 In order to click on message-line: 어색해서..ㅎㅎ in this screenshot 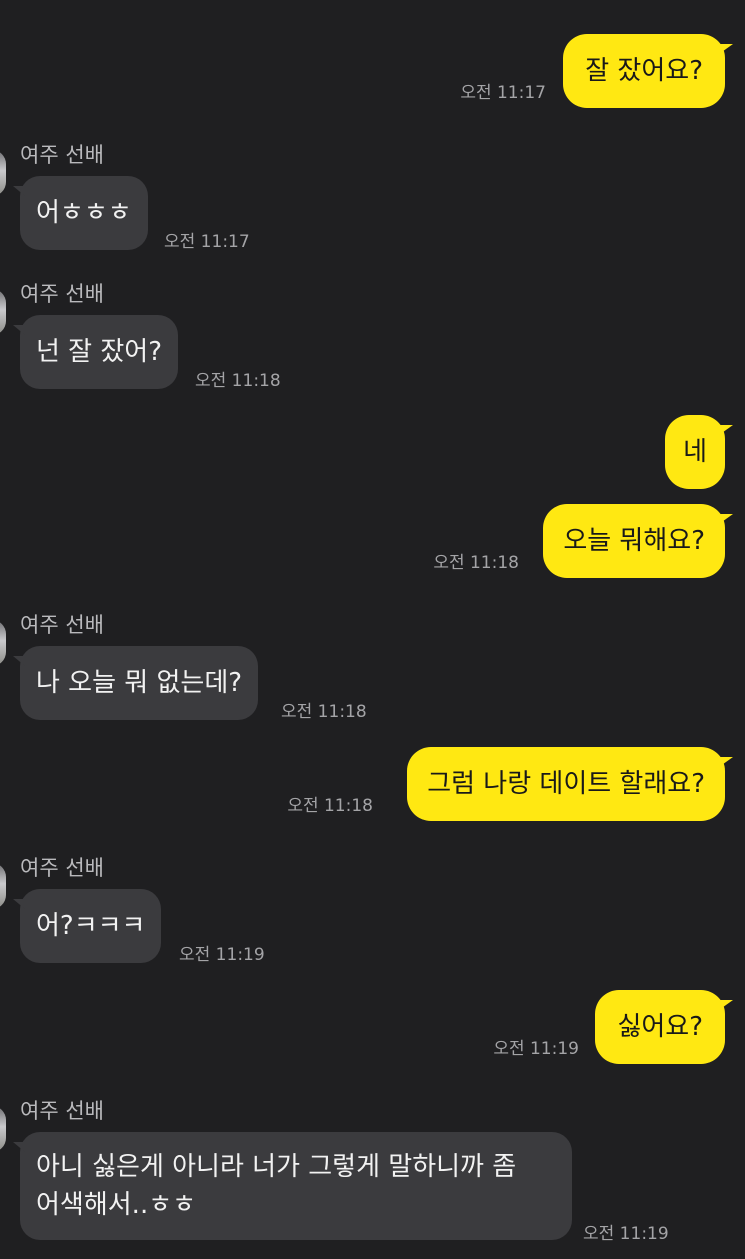, I will do `click(116, 1205)`.